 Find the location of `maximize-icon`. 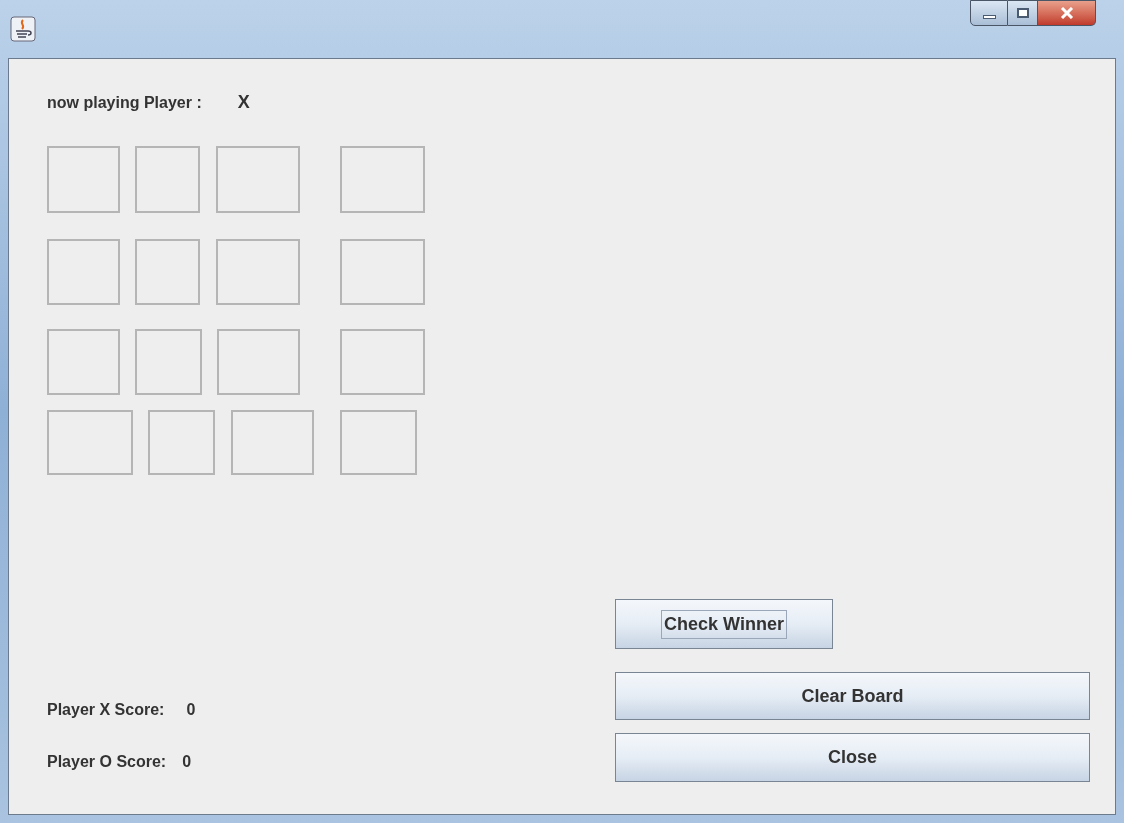

maximize-icon is located at coordinates (1022, 13).